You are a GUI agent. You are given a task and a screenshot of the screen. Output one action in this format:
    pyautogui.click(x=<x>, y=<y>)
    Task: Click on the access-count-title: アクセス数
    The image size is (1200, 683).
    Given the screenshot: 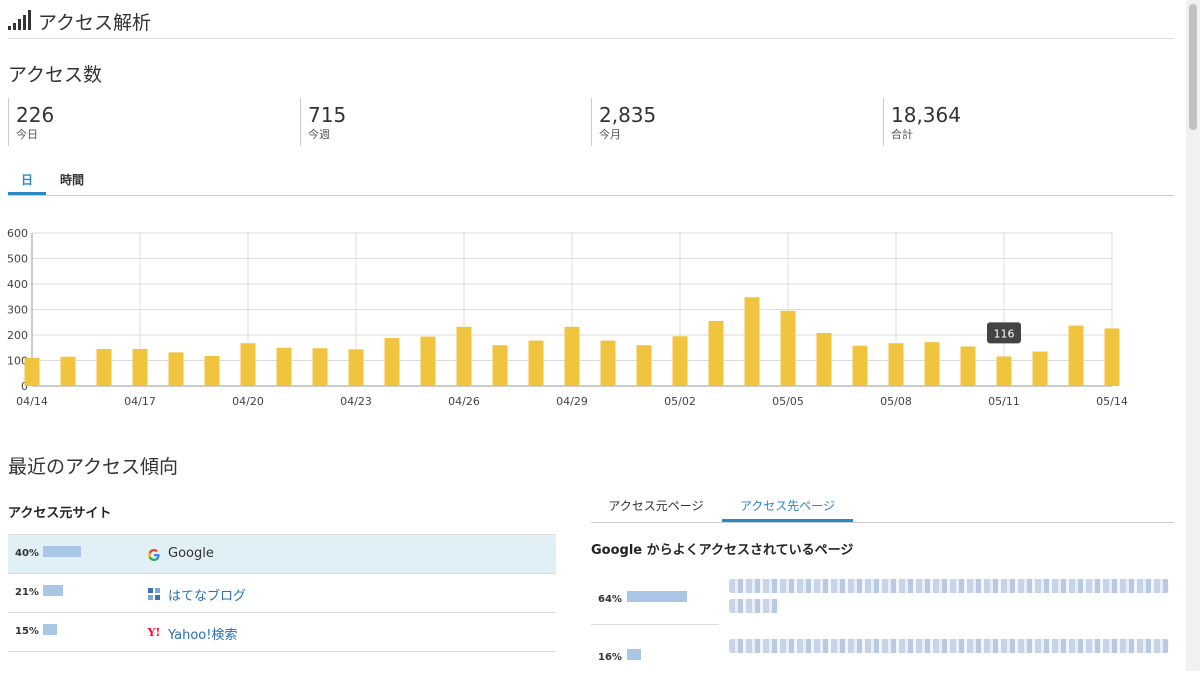 What is the action you would take?
    pyautogui.click(x=55, y=75)
    